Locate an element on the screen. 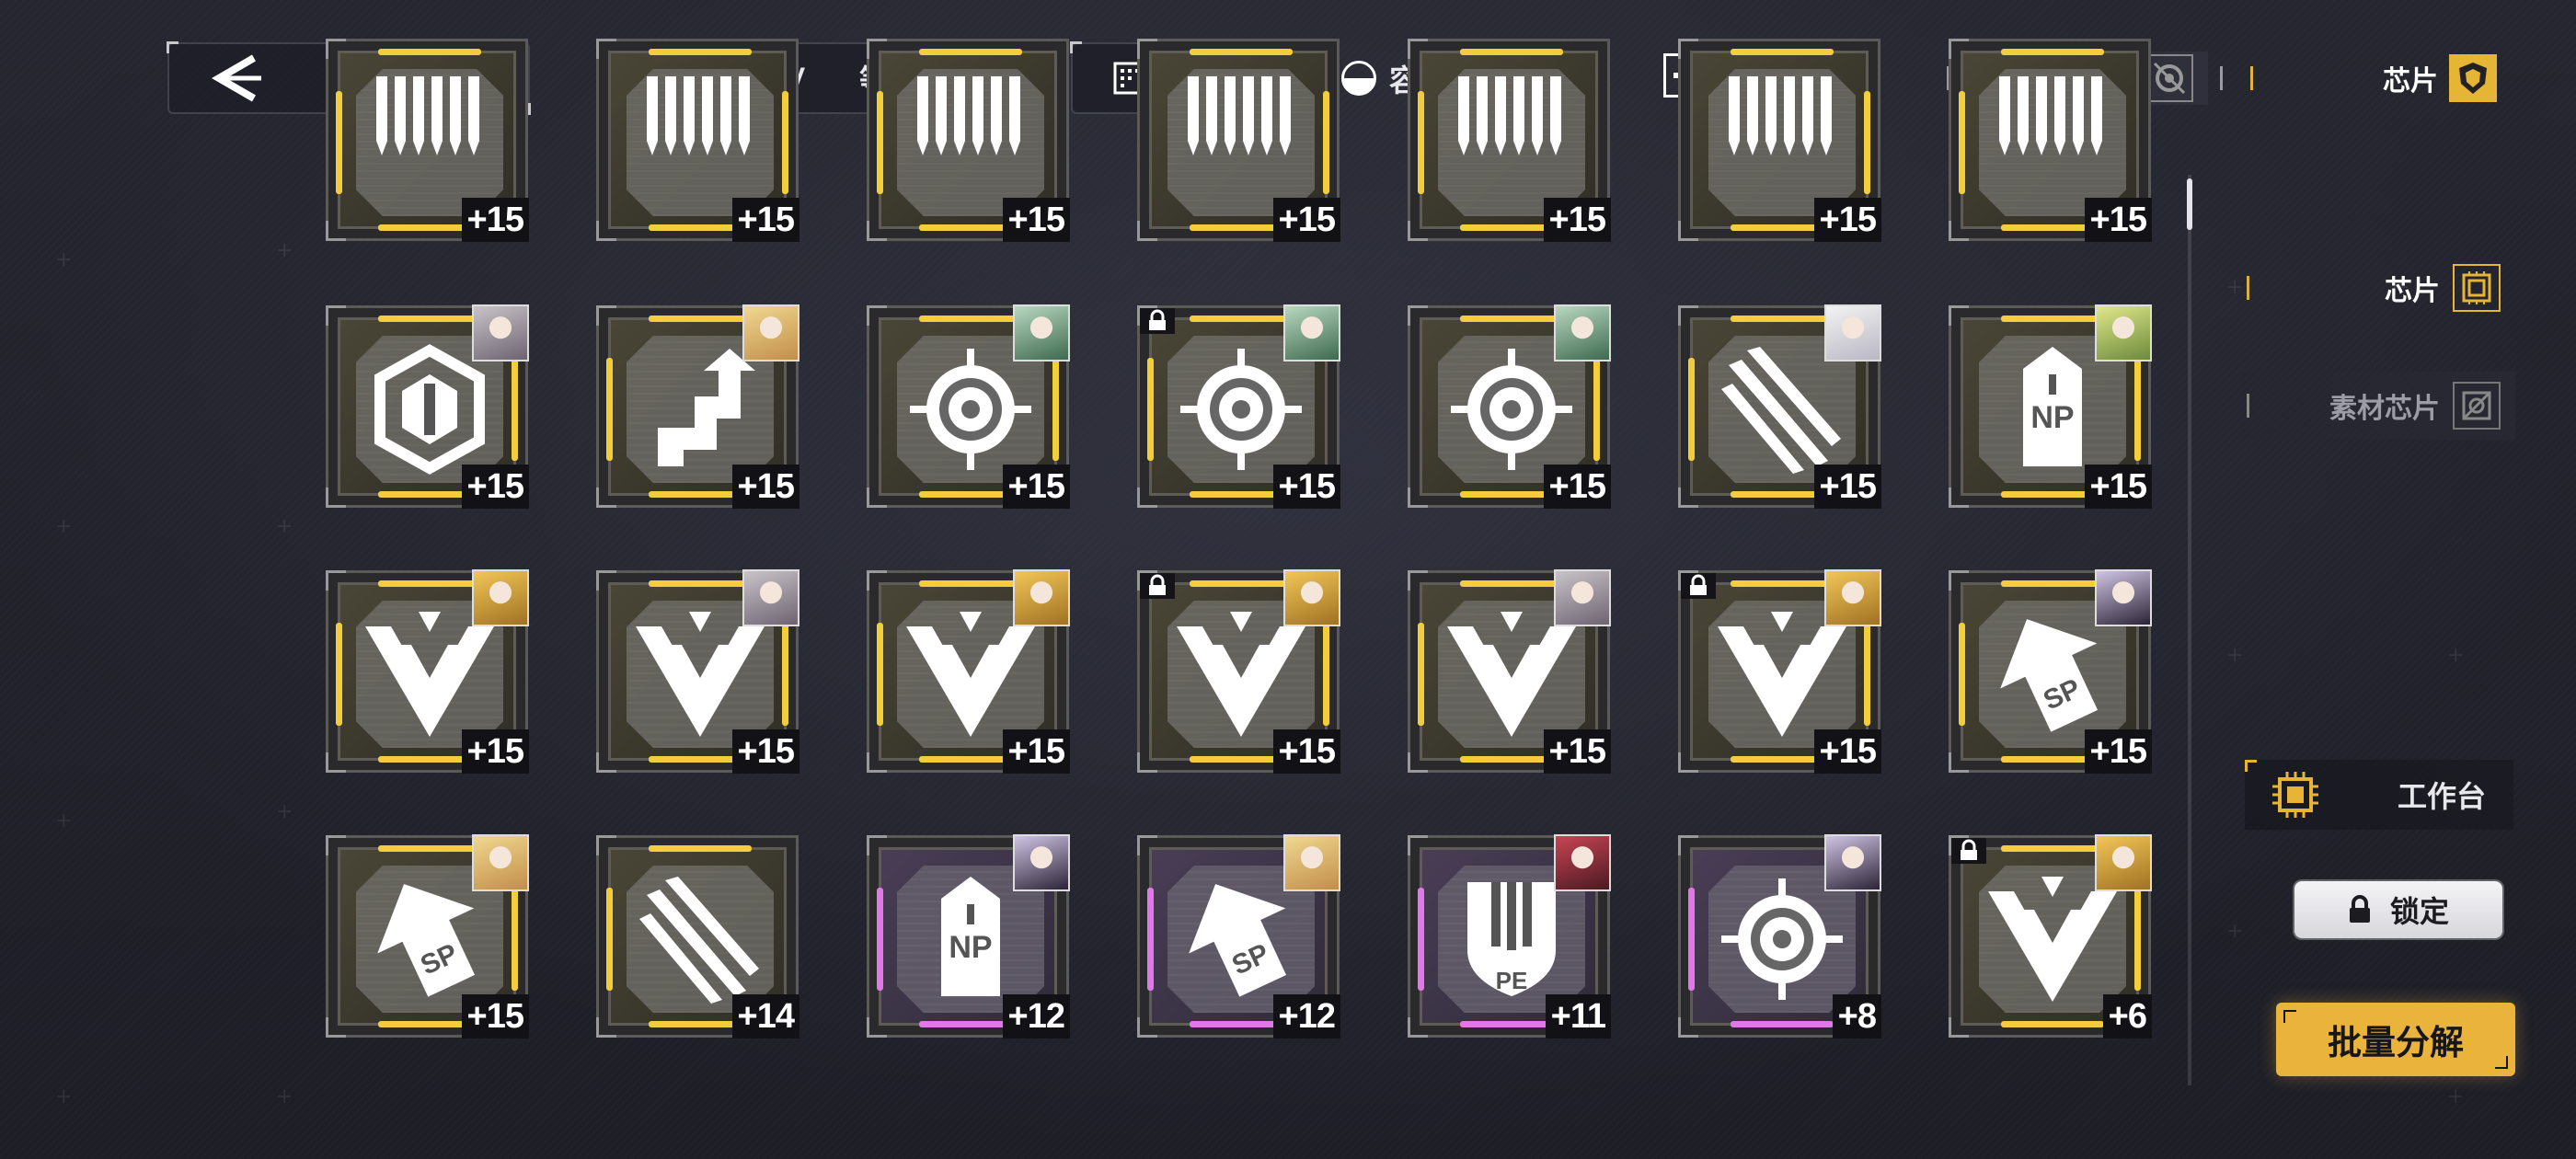  hexagon-icon is located at coordinates (429, 409).